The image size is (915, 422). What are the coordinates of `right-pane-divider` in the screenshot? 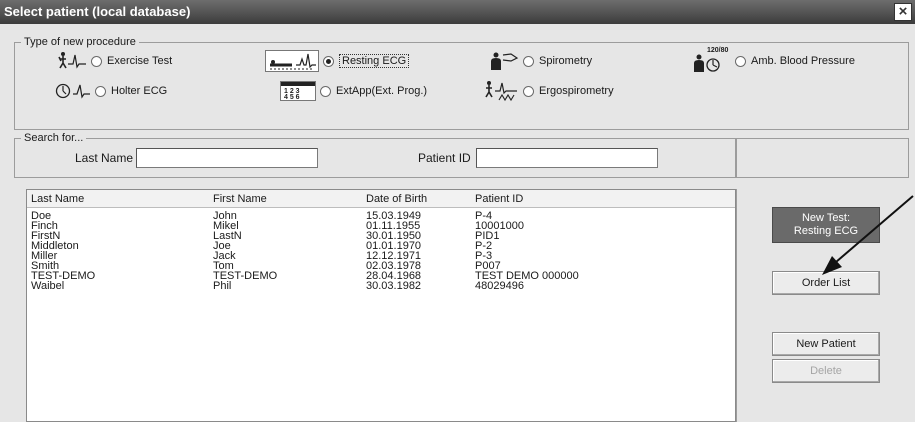 It's located at (736, 305).